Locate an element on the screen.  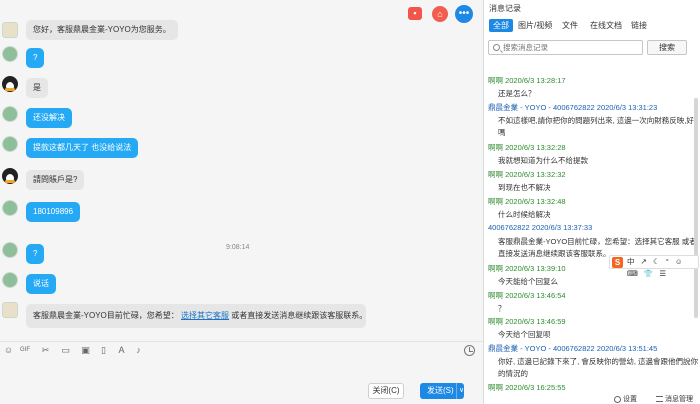
record-sender: 啊啊 2020/6/3 13:39:10 is located at coordinates (527, 268).